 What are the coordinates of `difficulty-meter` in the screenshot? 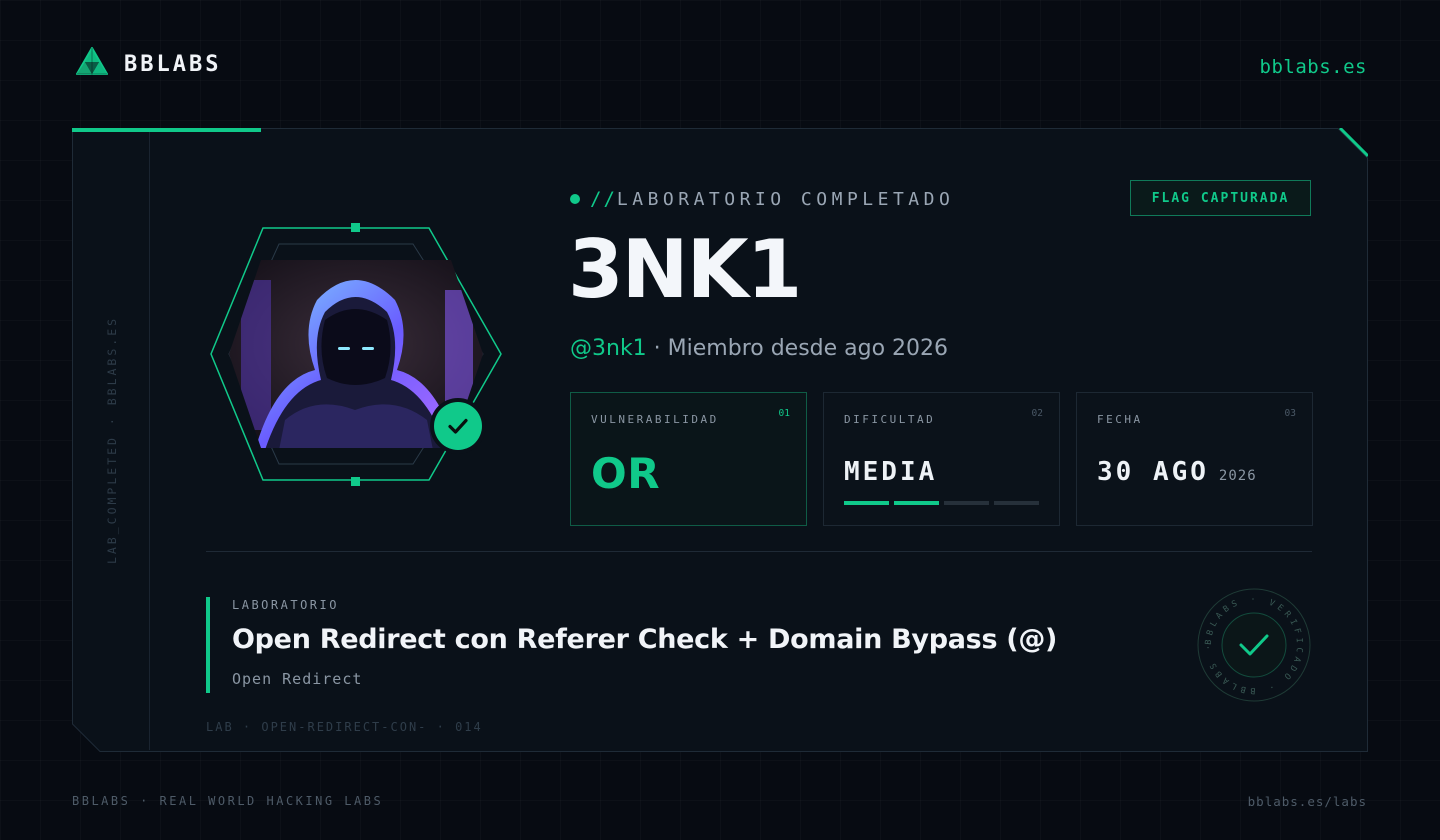 It's located at (941, 503).